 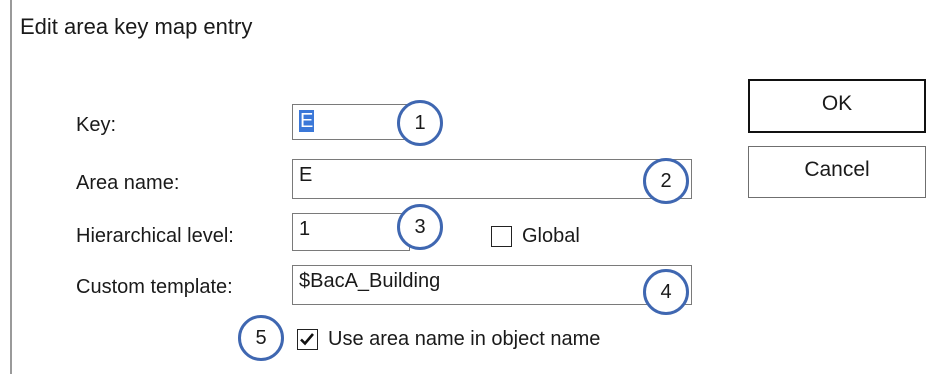 I want to click on hierarchical-level-label: Hierarchical level:, so click(x=155, y=236).